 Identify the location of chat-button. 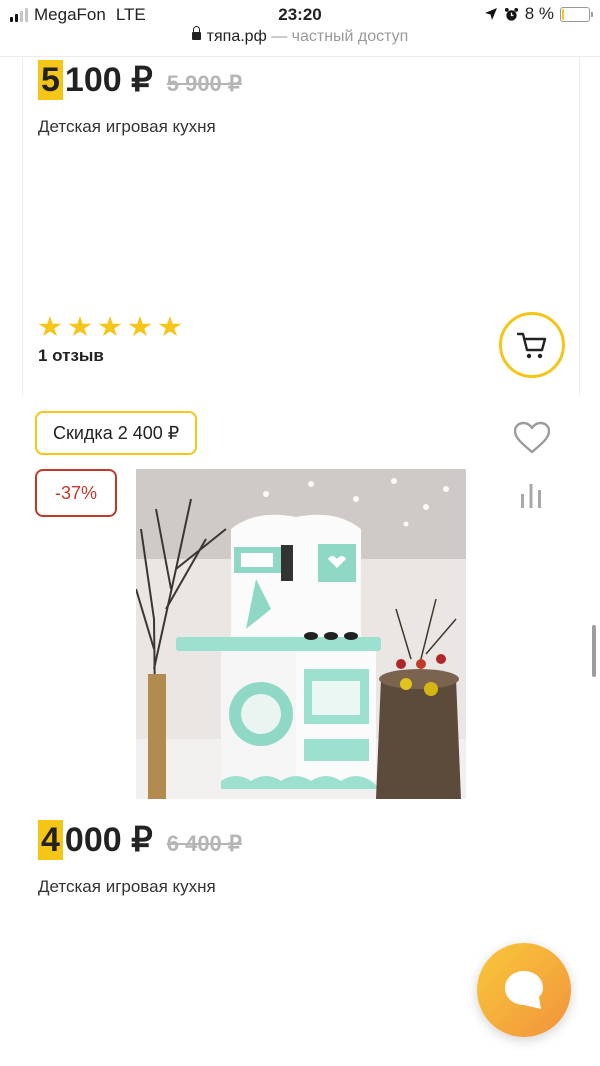
(524, 990).